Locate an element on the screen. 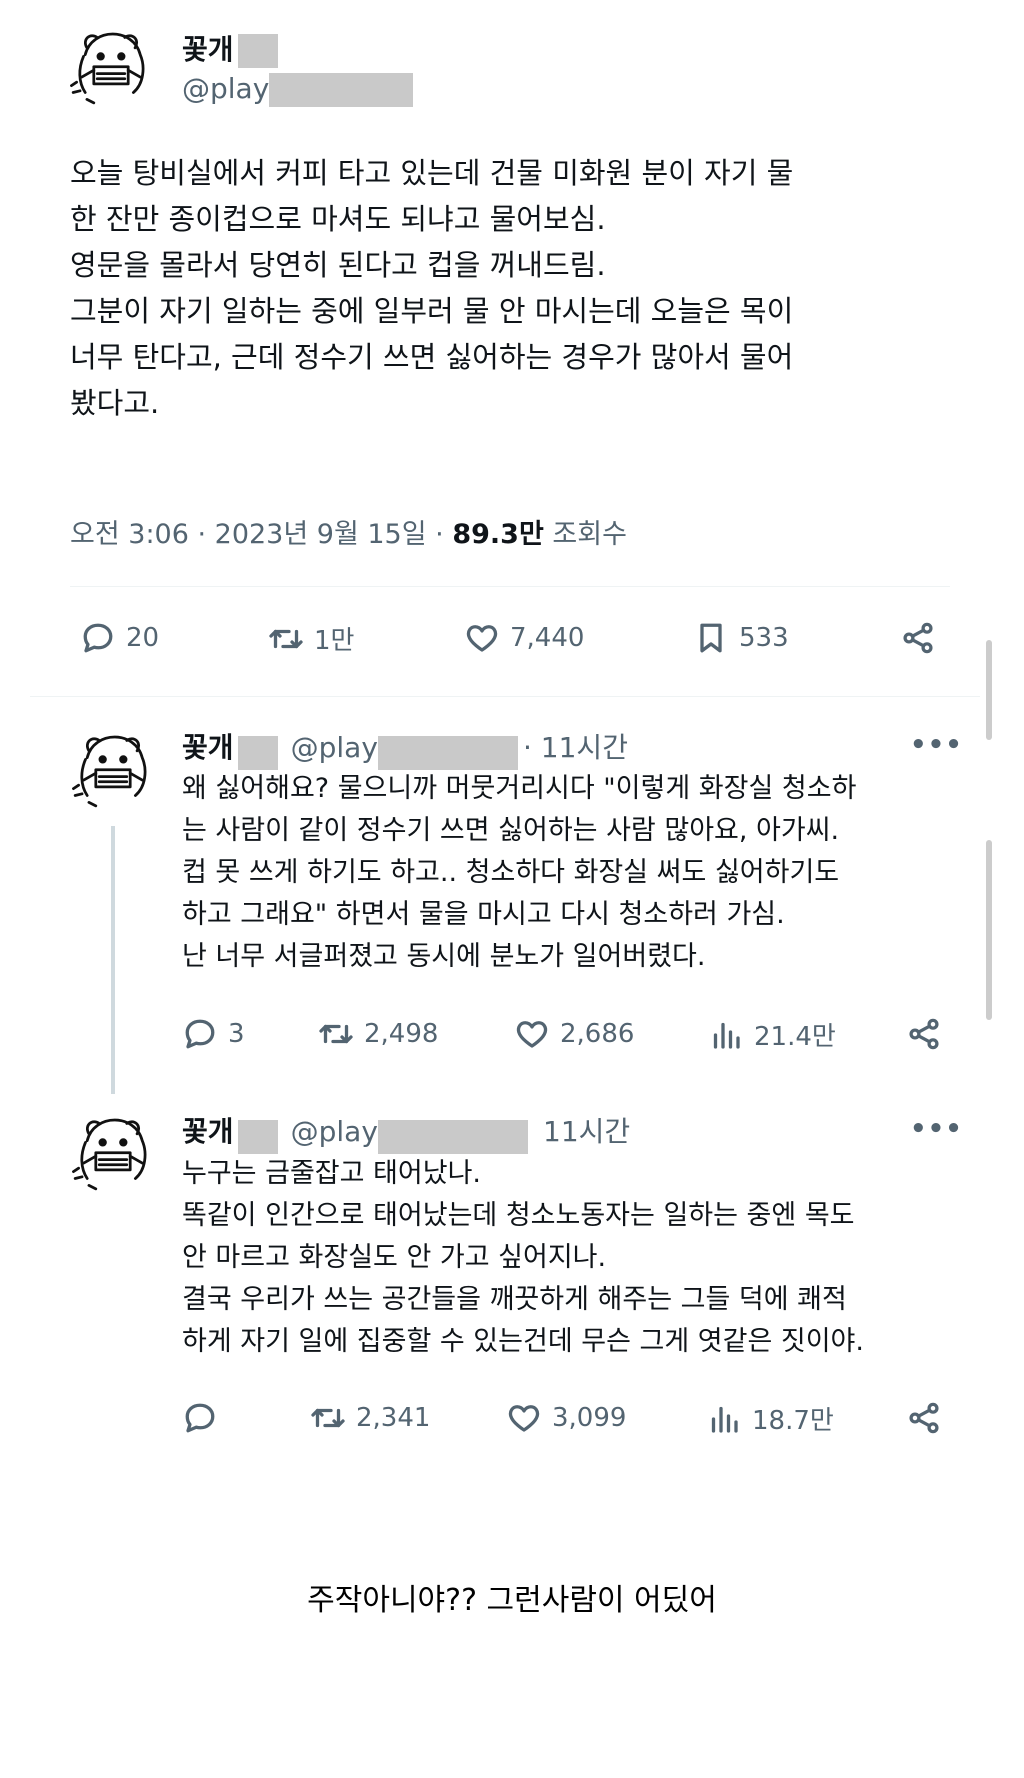  author-name-row: 꽃개 is located at coordinates (230, 48).